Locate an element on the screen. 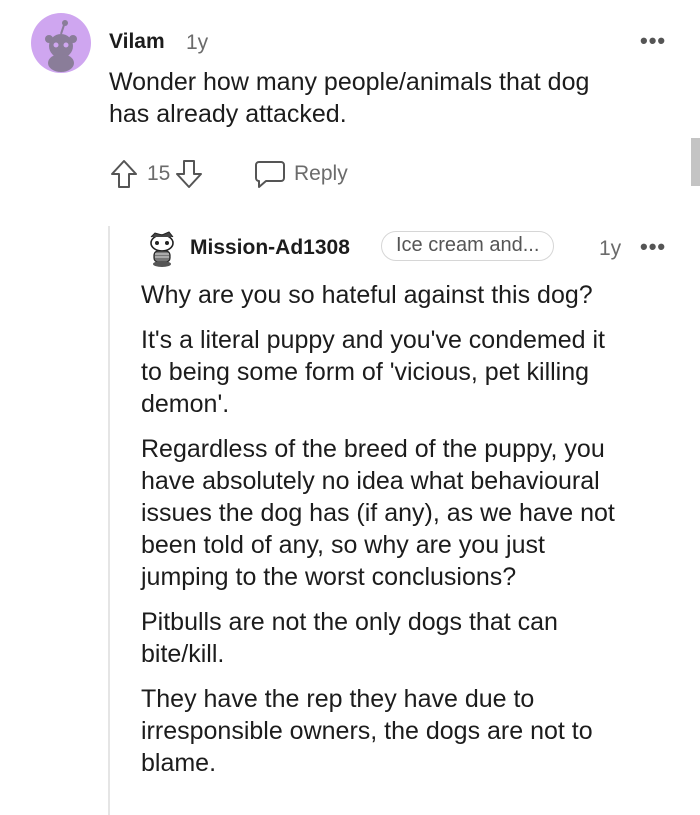 This screenshot has width=700, height=815. comment-paragraph: Why are you so hateful against this dog? is located at coordinates (413, 295).